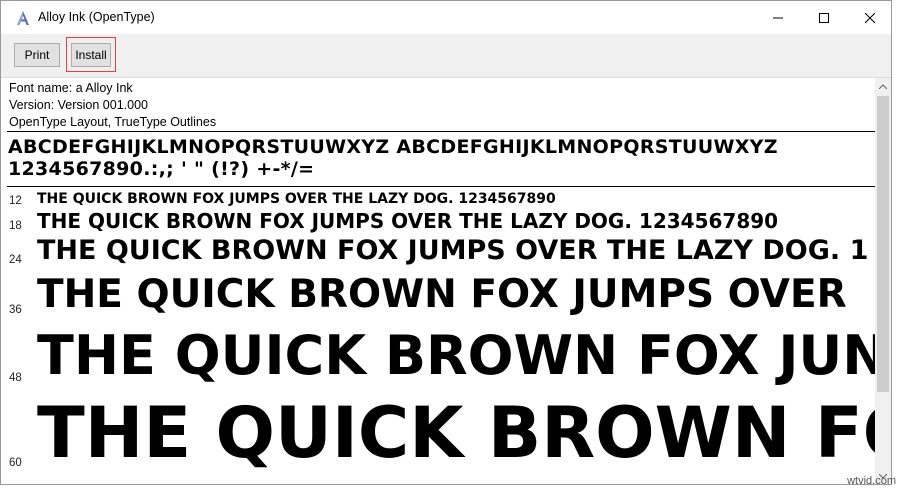 The width and height of the screenshot is (900, 489). What do you see at coordinates (15, 378) in the screenshot?
I see `sample-size-label: 48` at bounding box center [15, 378].